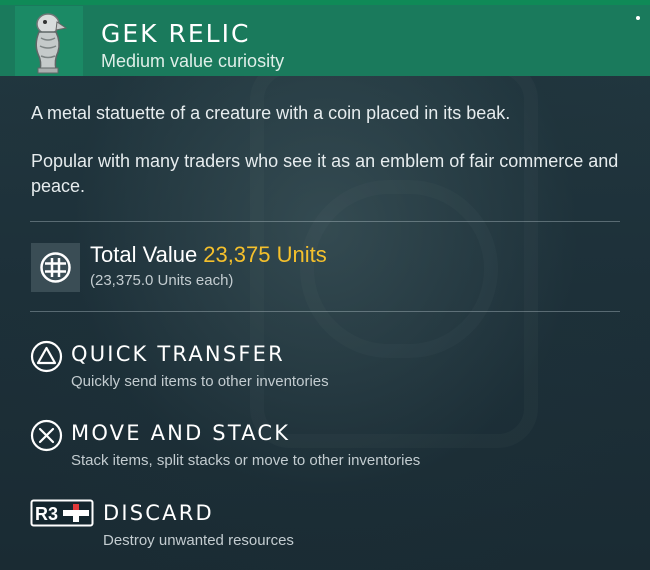 The image size is (650, 570). Describe the element at coordinates (193, 61) in the screenshot. I see `item-category: Medium value curiosity` at that location.